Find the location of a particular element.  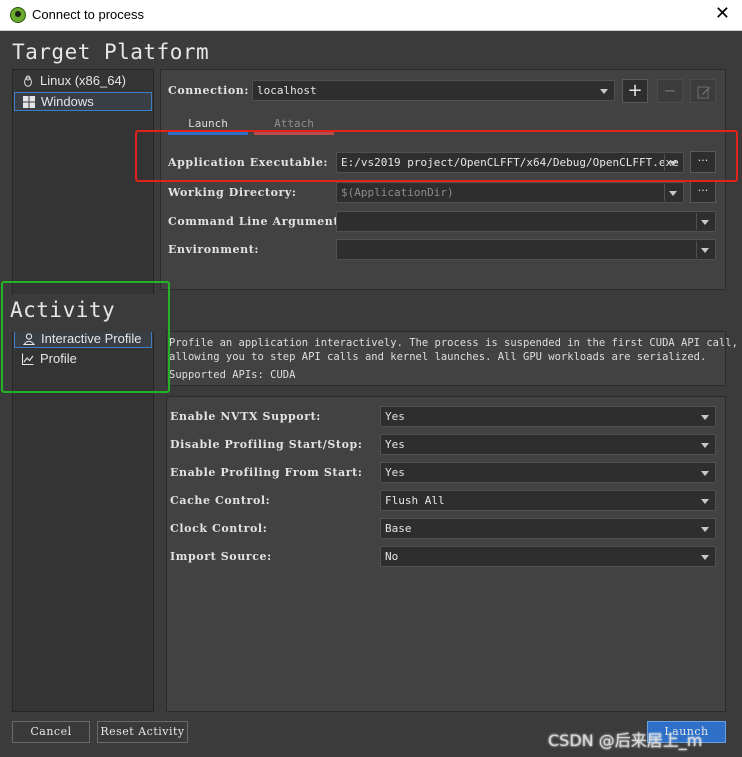

platform-item-label: Linux (x86_64) is located at coordinates (83, 80).